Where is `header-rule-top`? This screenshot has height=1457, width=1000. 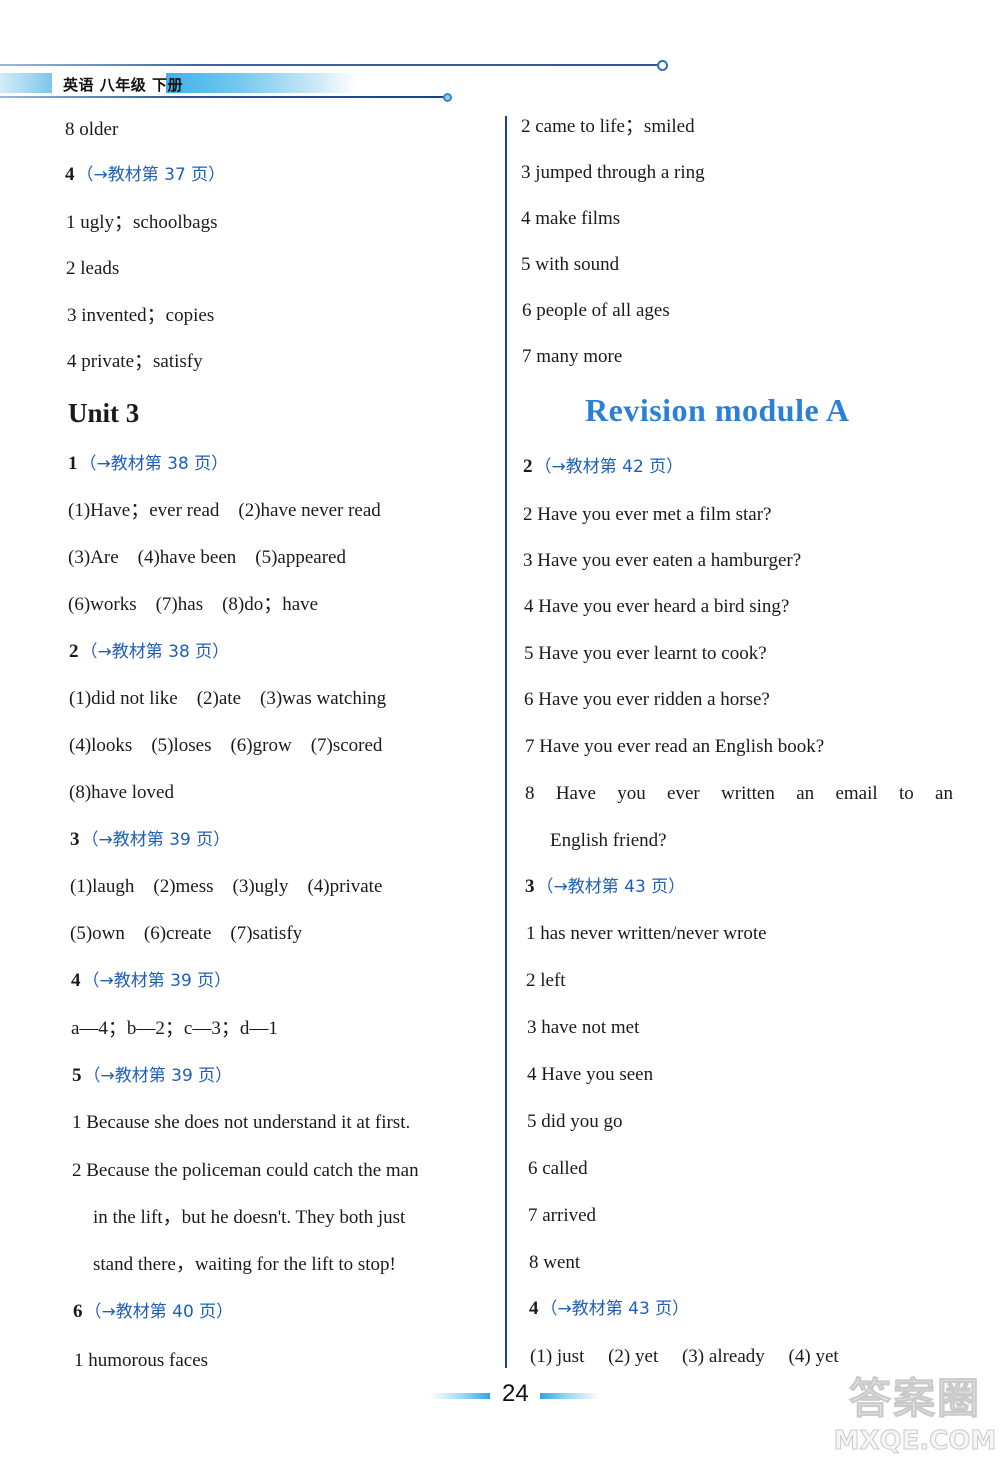 header-rule-top is located at coordinates (330, 65).